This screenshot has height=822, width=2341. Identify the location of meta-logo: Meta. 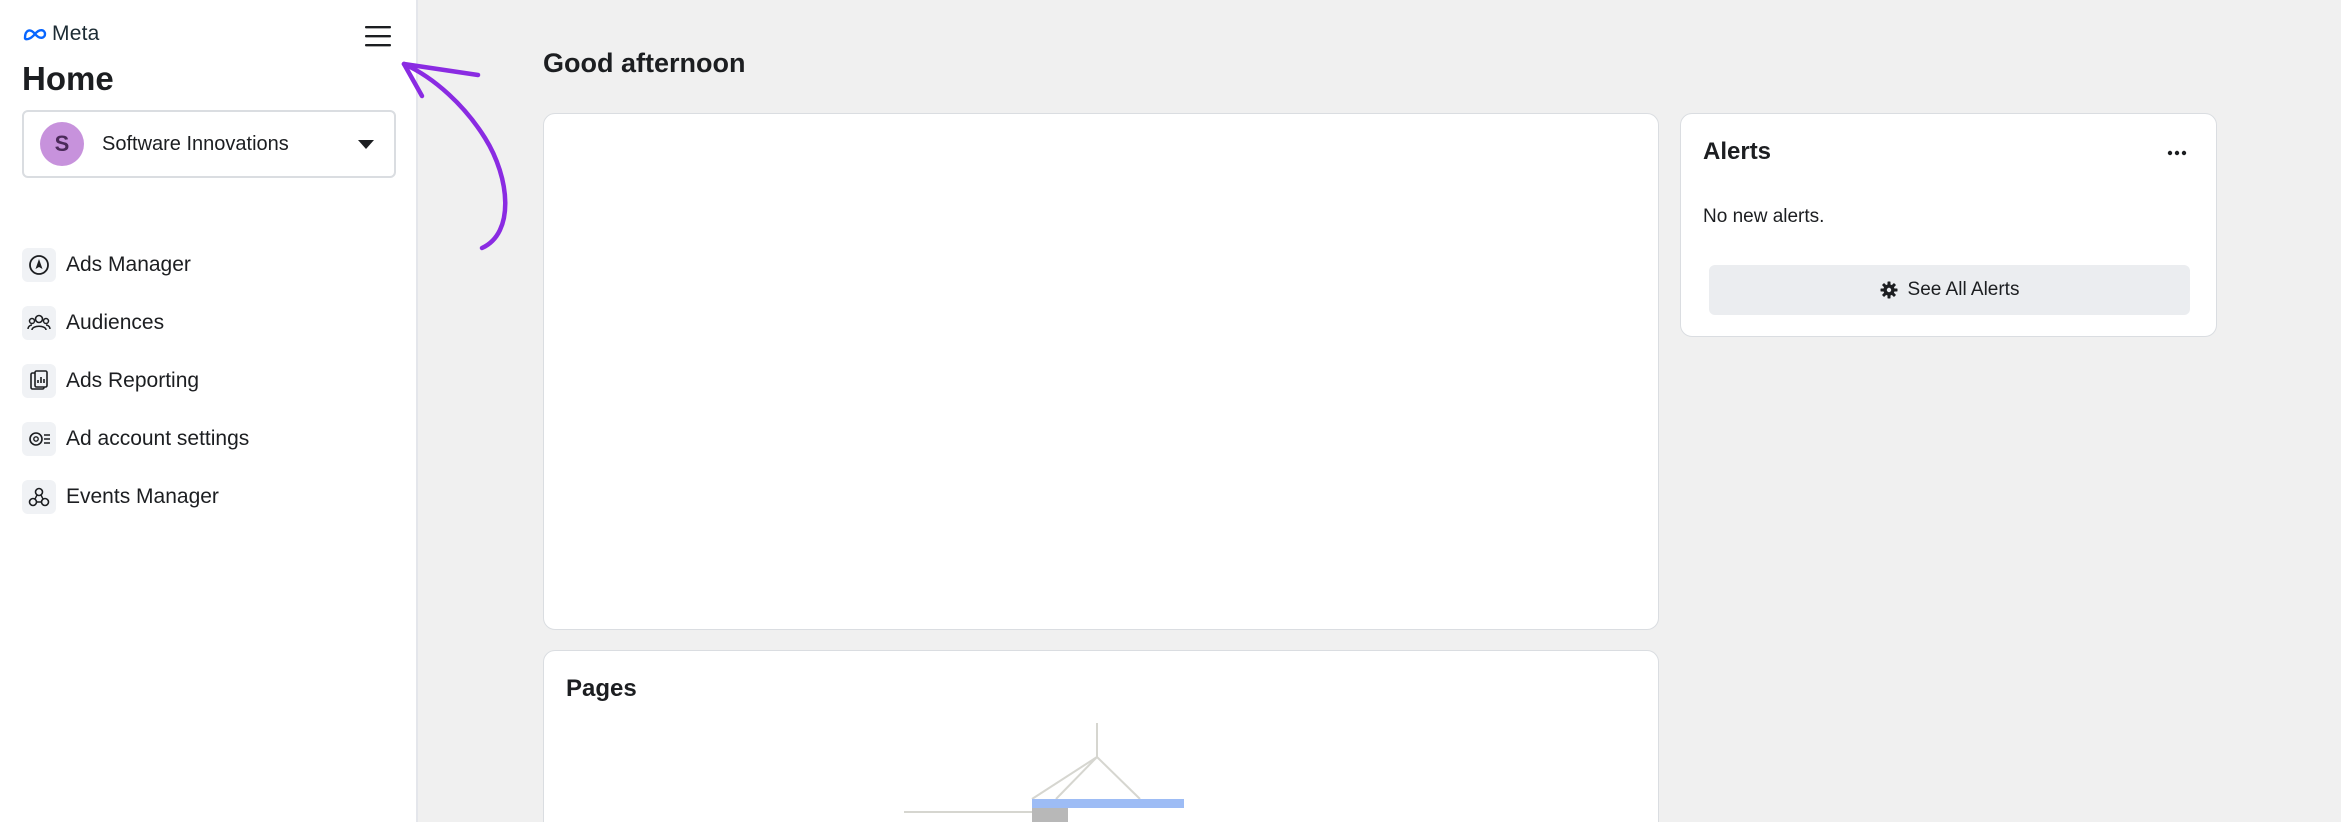
(61, 34).